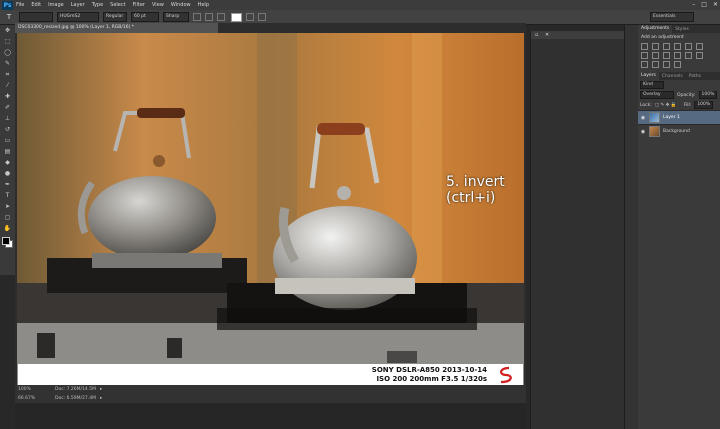 This screenshot has width=720, height=429. Describe the element at coordinates (699, 55) in the screenshot. I see `color-lookup-icon` at that location.